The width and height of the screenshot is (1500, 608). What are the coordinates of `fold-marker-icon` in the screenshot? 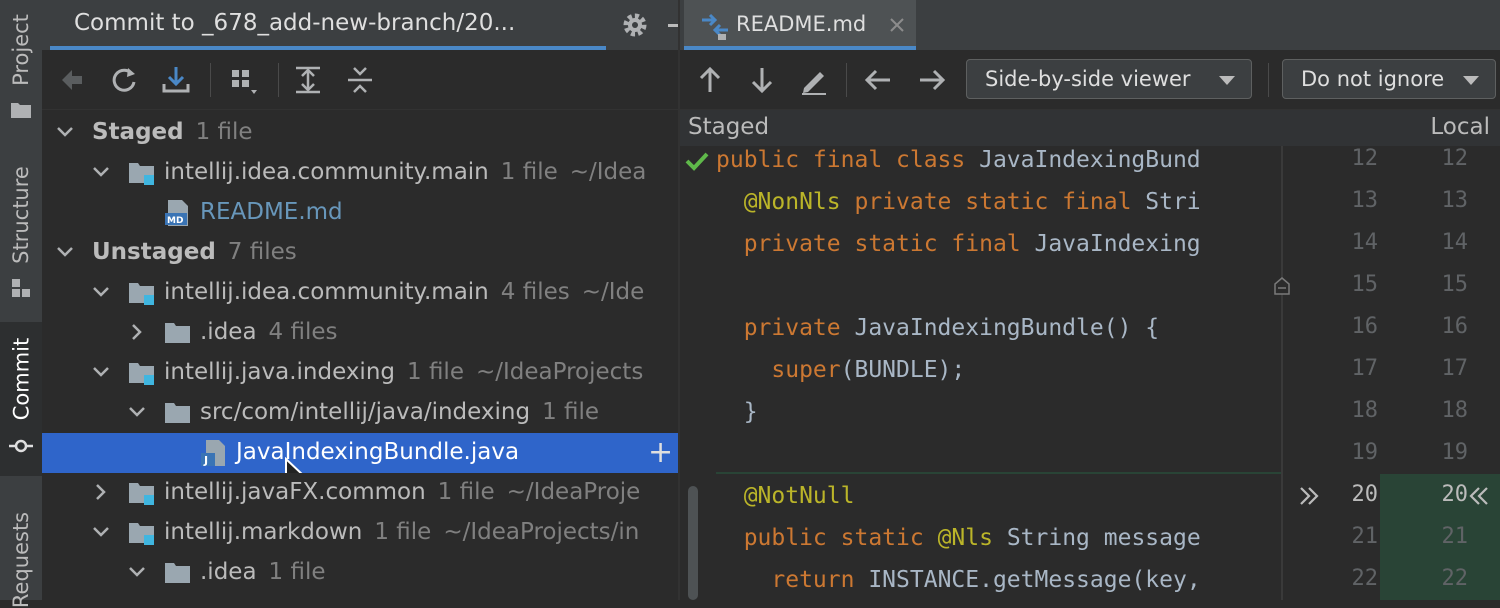 It's located at (1282, 286).